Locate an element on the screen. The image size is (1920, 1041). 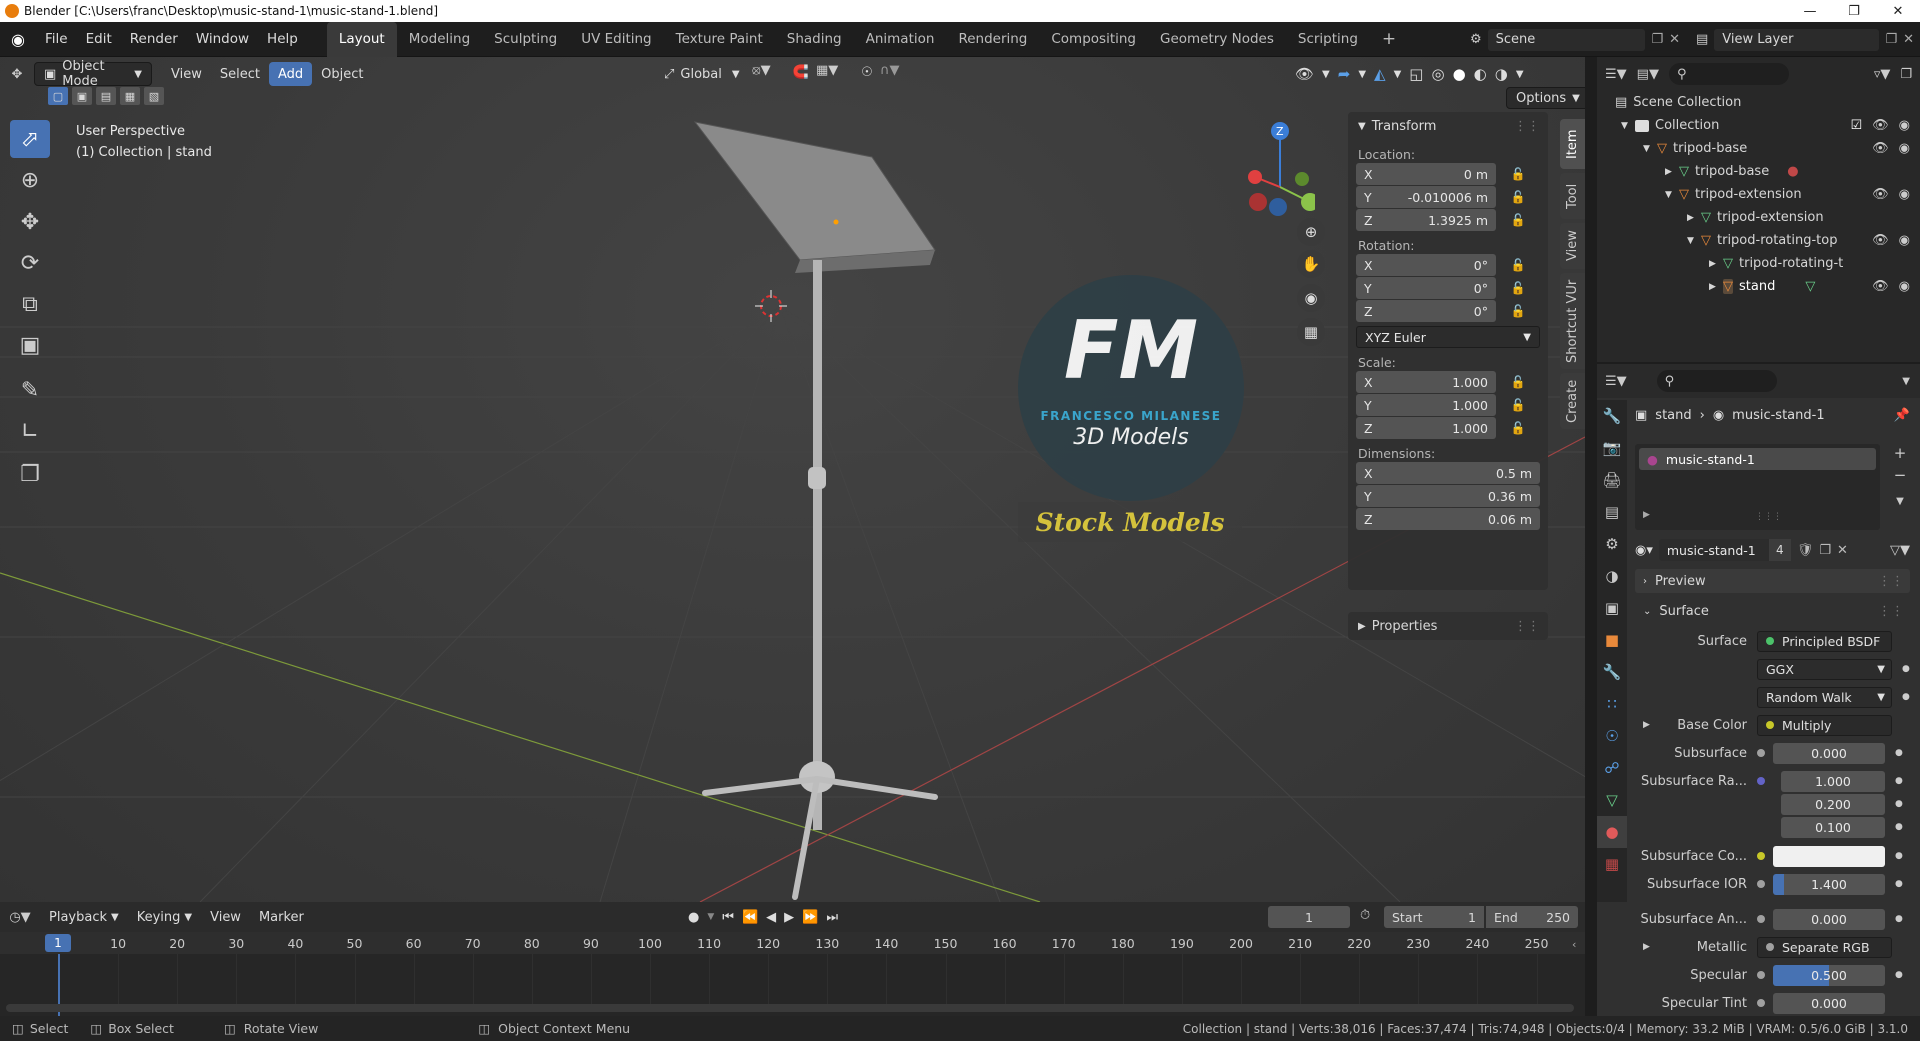
surface-shader-link: Principled BSDF is located at coordinates (1824, 641).